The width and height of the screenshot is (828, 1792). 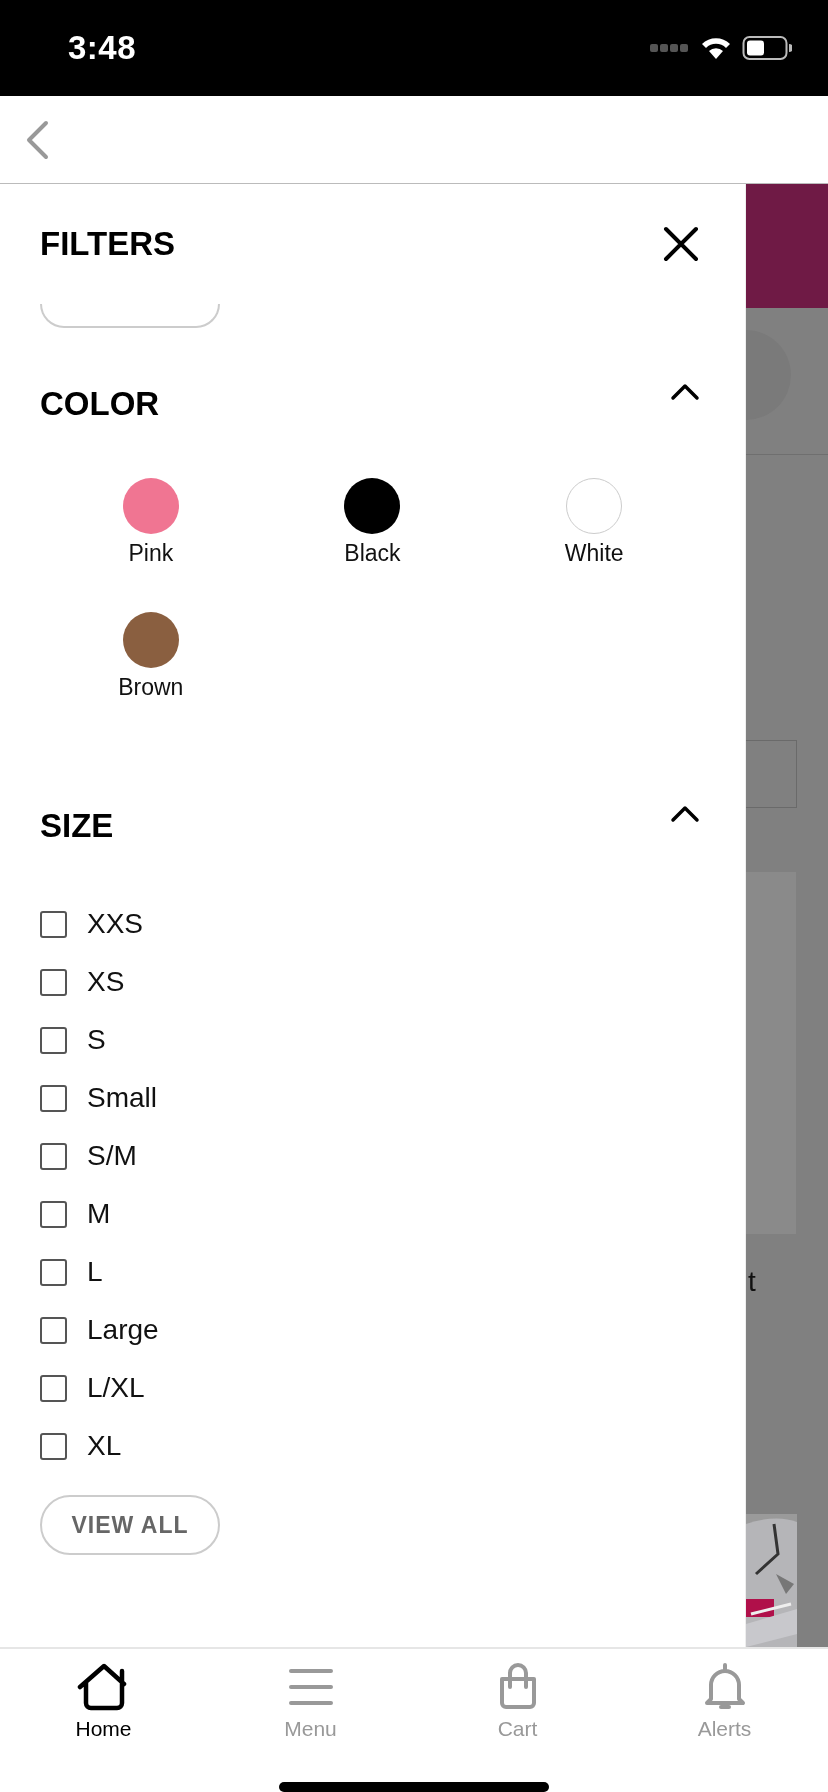 I want to click on color-label: Pink, so click(x=151, y=553).